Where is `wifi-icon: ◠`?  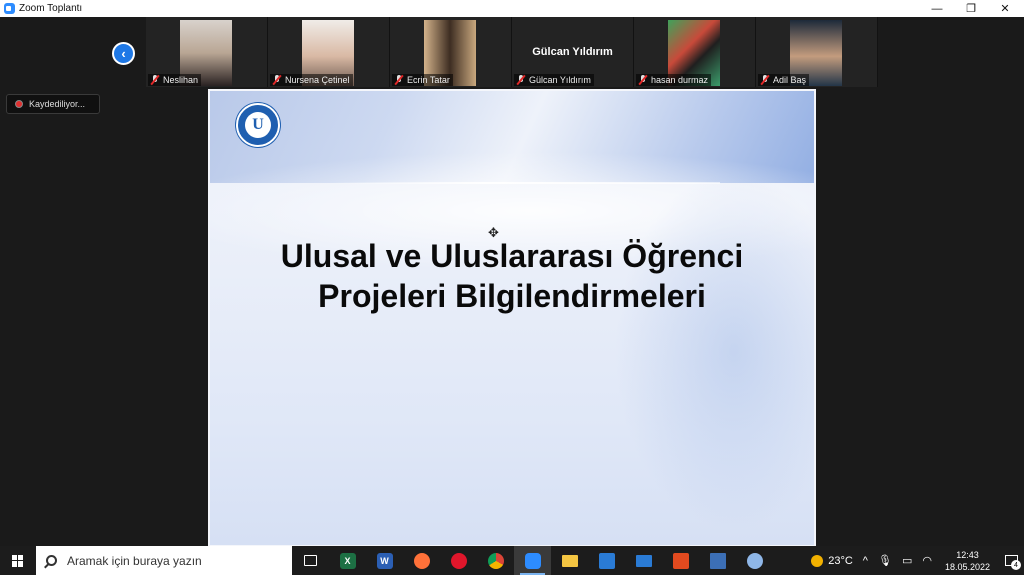 wifi-icon: ◠ is located at coordinates (927, 560).